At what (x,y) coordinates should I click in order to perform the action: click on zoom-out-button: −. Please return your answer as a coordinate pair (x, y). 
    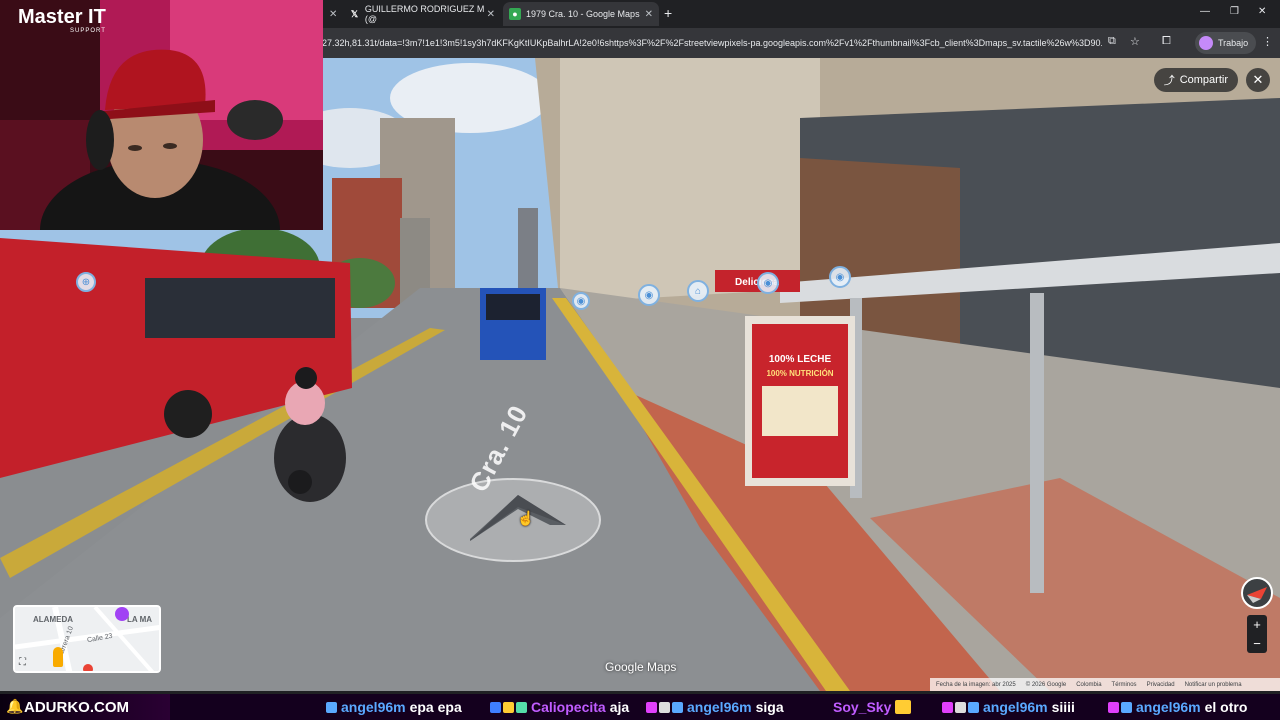
    Looking at the image, I should click on (1257, 643).